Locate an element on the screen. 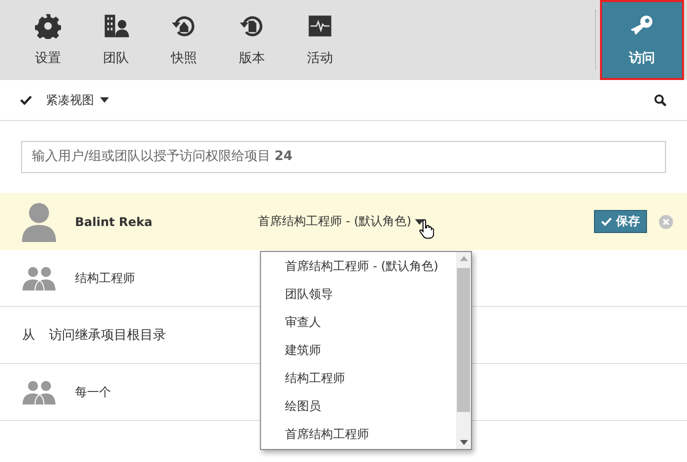  group-name: 结构工程师 is located at coordinates (105, 278).